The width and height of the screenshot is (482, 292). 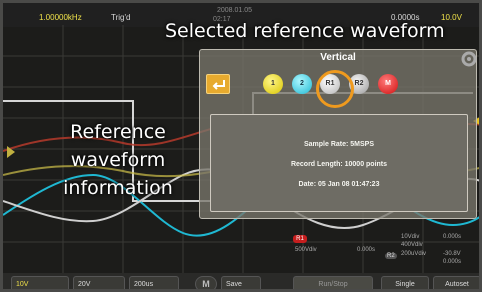 What do you see at coordinates (452, 237) in the screenshot?
I see `r2-value: 0.000s` at bounding box center [452, 237].